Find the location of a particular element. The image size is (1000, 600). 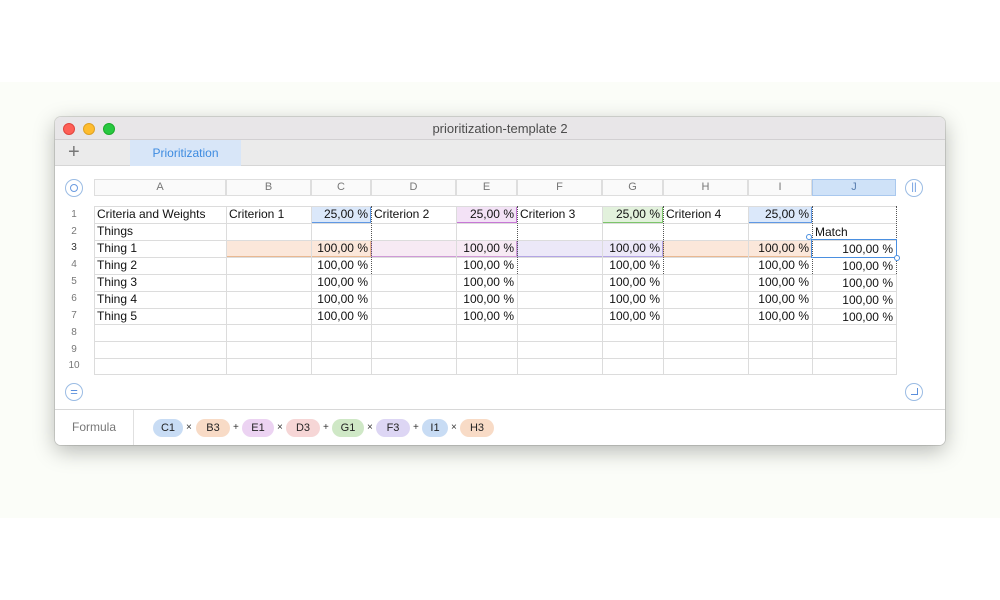

cell-g1: 25,00 % is located at coordinates (632, 214).